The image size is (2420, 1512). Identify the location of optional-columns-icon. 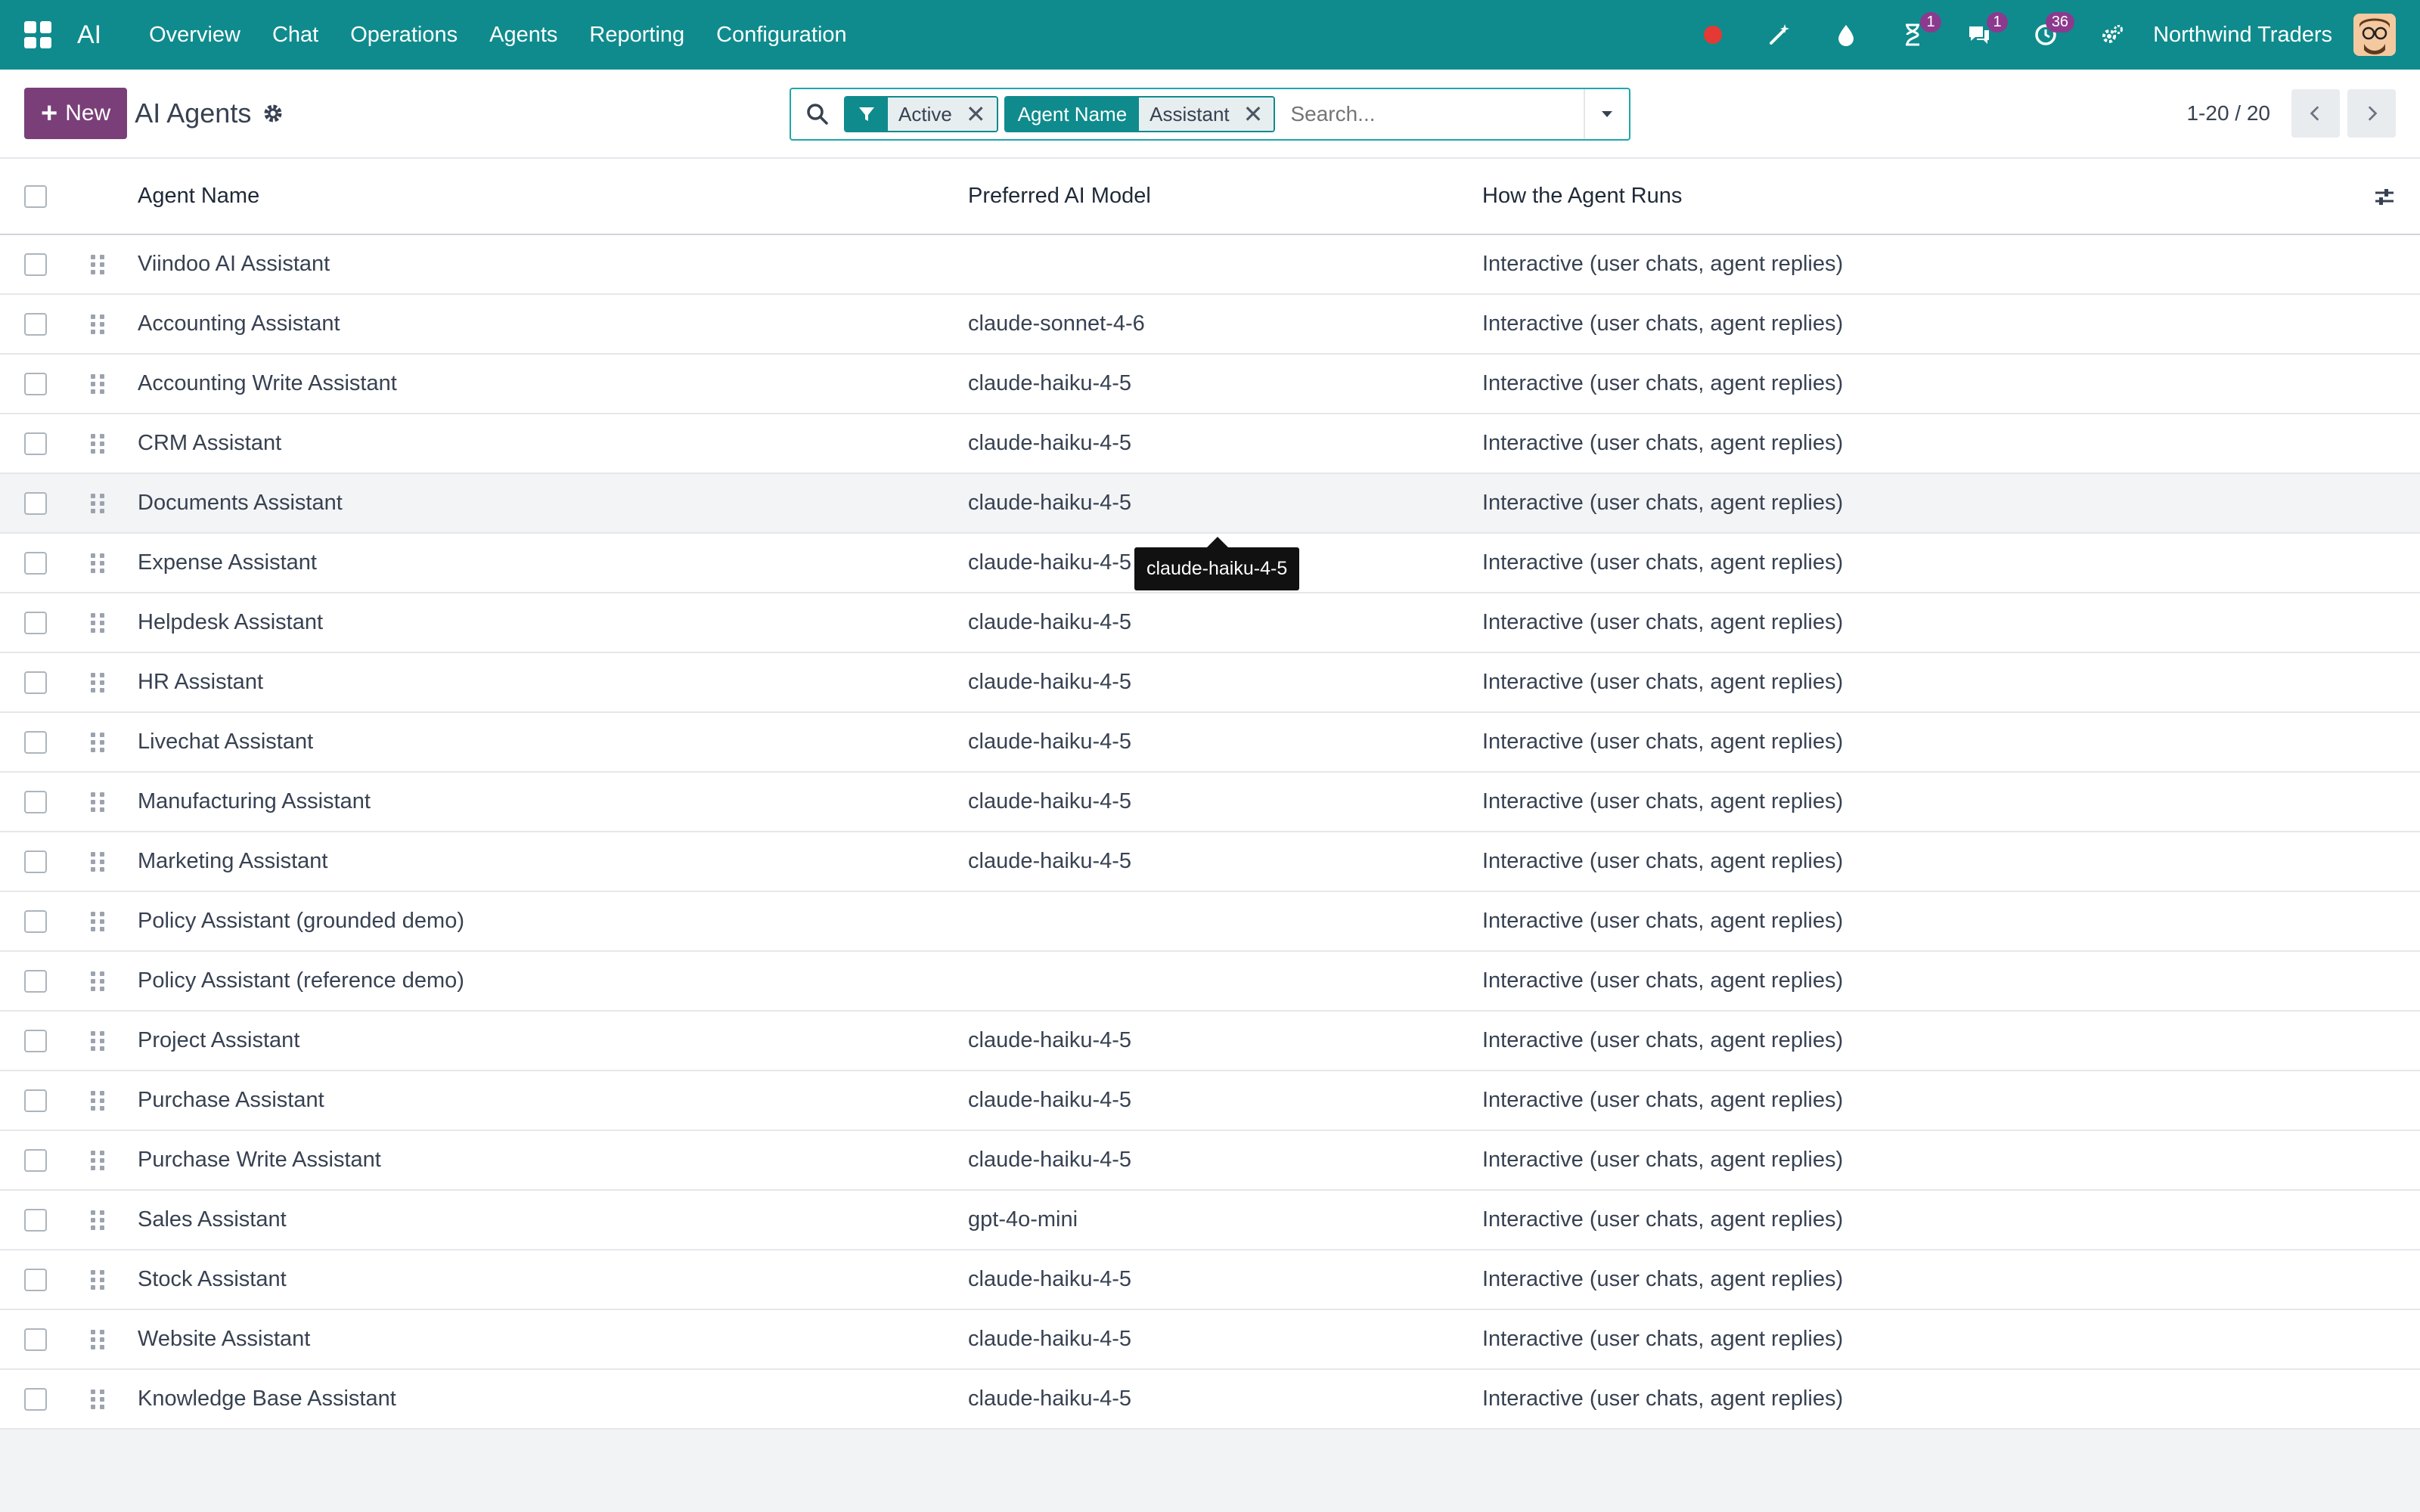
(2384, 197).